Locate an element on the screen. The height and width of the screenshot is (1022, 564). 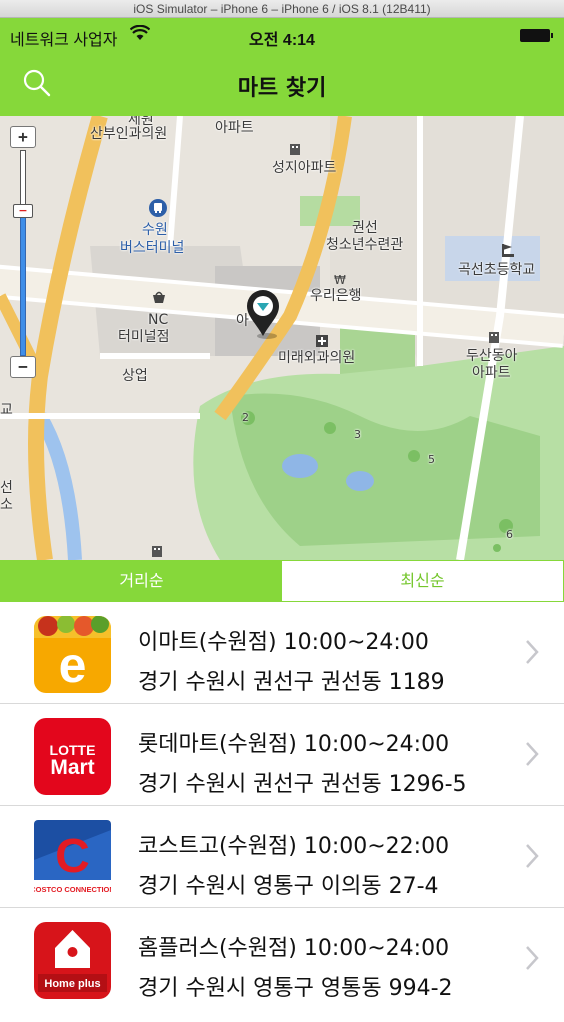
map-label: 상업 is located at coordinates (135, 376).